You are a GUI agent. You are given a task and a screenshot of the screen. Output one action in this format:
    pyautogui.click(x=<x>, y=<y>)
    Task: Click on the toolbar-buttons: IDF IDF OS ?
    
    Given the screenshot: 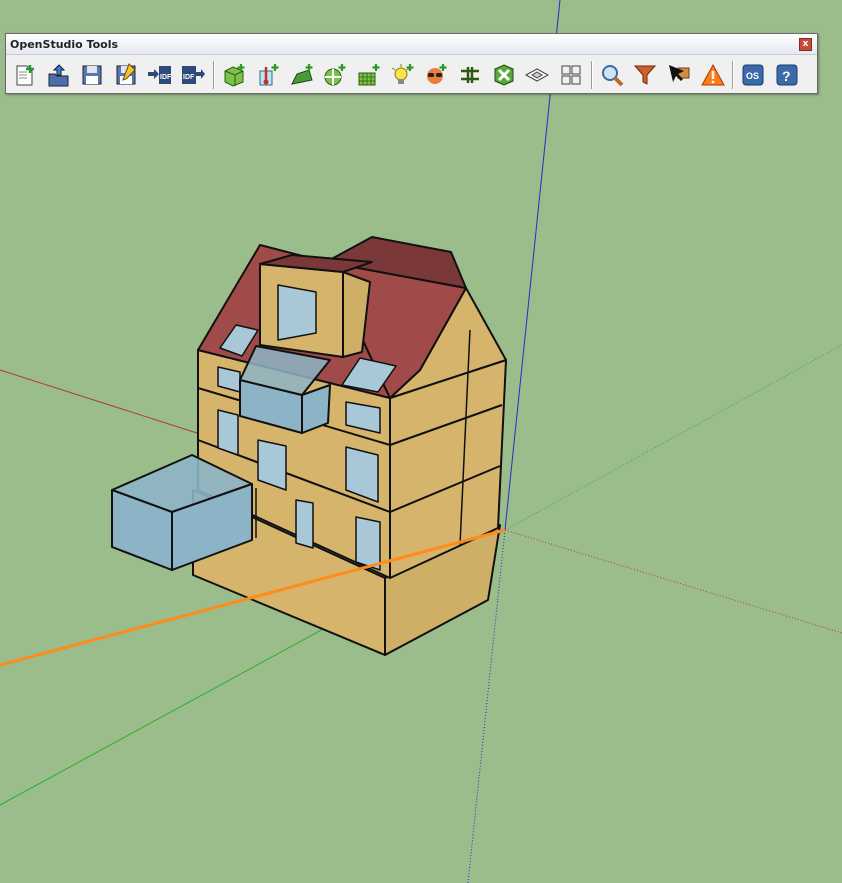 What is the action you would take?
    pyautogui.click(x=408, y=75)
    